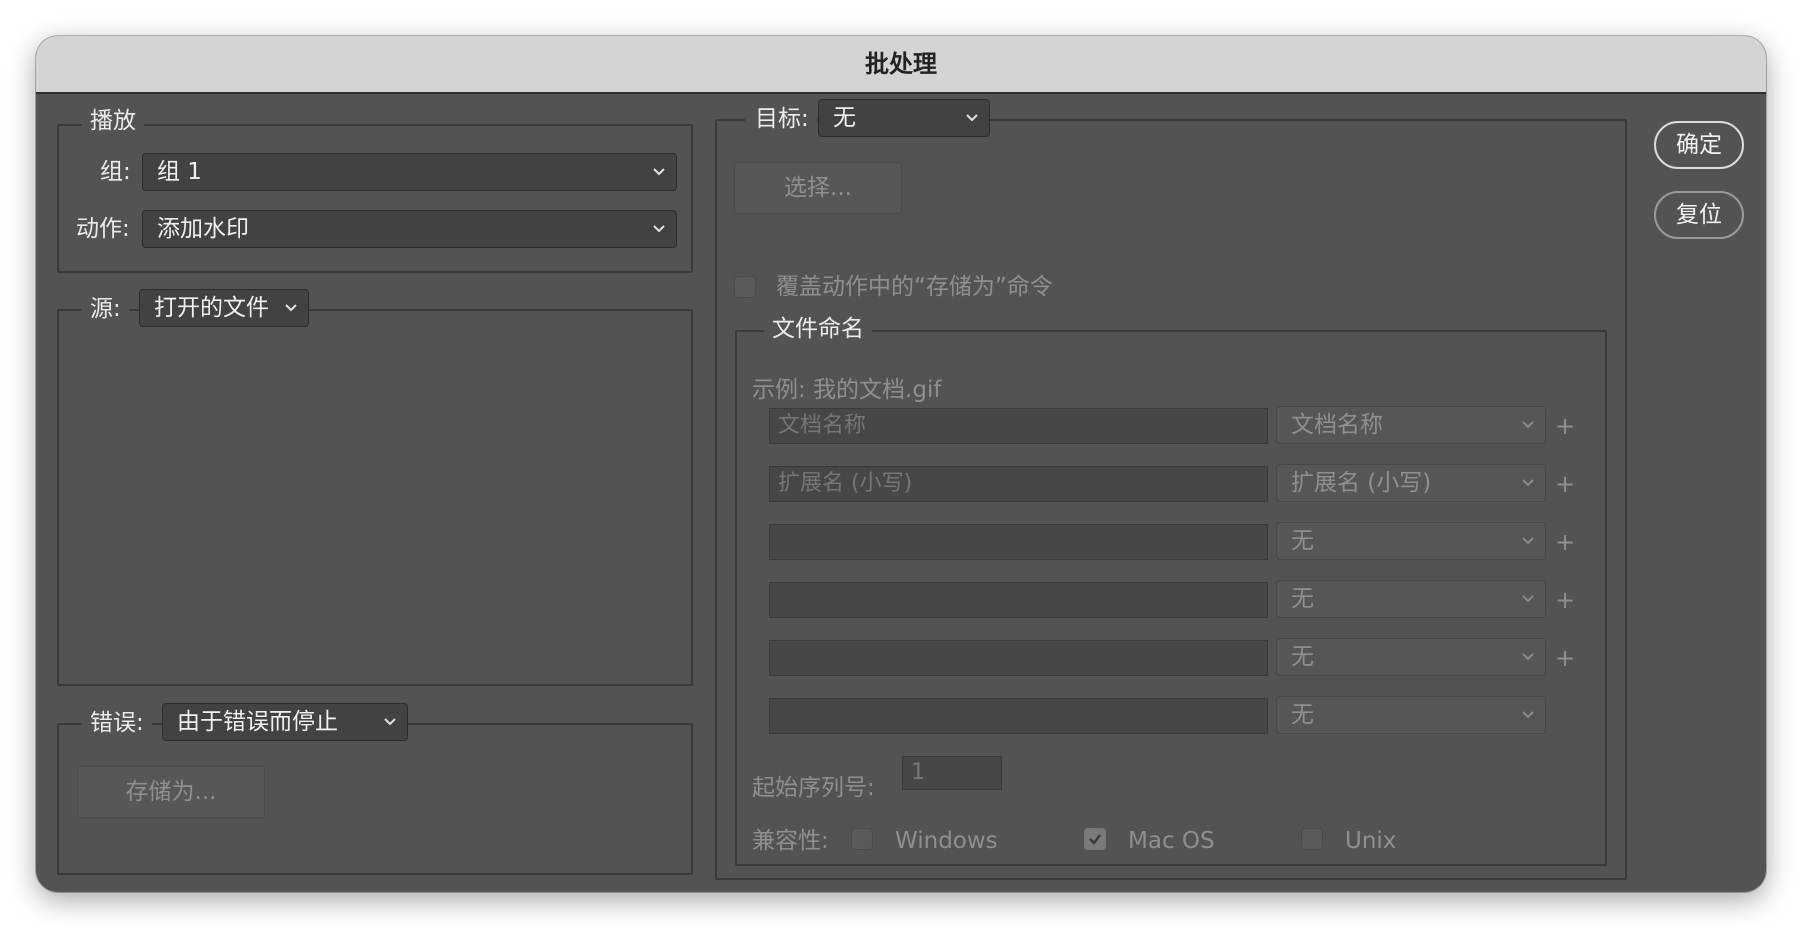  What do you see at coordinates (257, 722) in the screenshot?
I see `errors-select-value: 由于错误而停止` at bounding box center [257, 722].